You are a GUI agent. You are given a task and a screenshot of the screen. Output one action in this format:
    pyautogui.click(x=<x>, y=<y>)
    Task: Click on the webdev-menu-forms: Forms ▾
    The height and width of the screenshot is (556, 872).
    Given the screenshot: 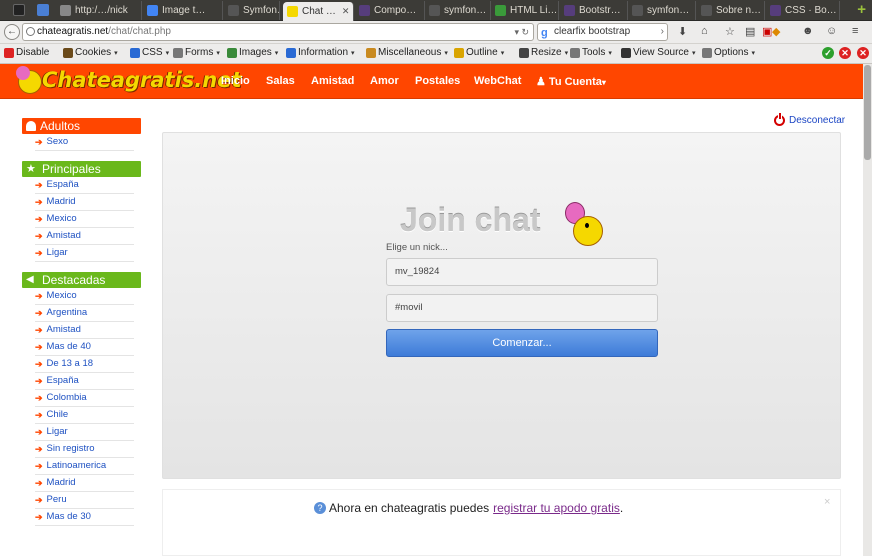 What is the action you would take?
    pyautogui.click(x=196, y=52)
    